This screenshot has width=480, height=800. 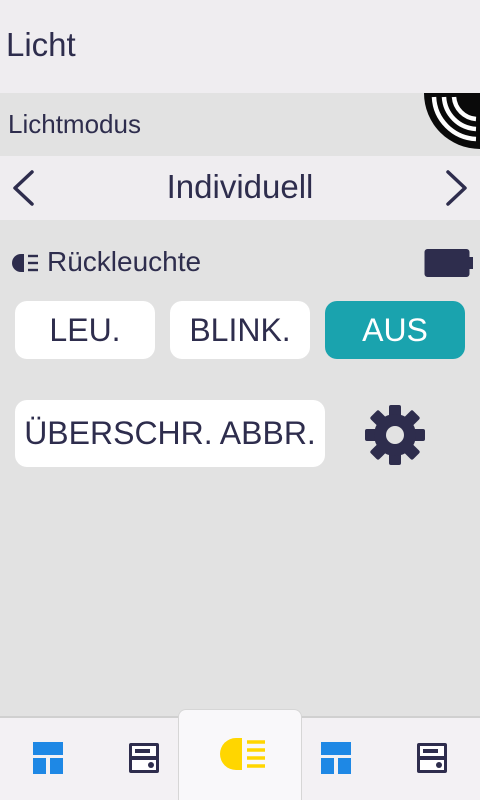 I want to click on title-bar: Licht, so click(x=240, y=46).